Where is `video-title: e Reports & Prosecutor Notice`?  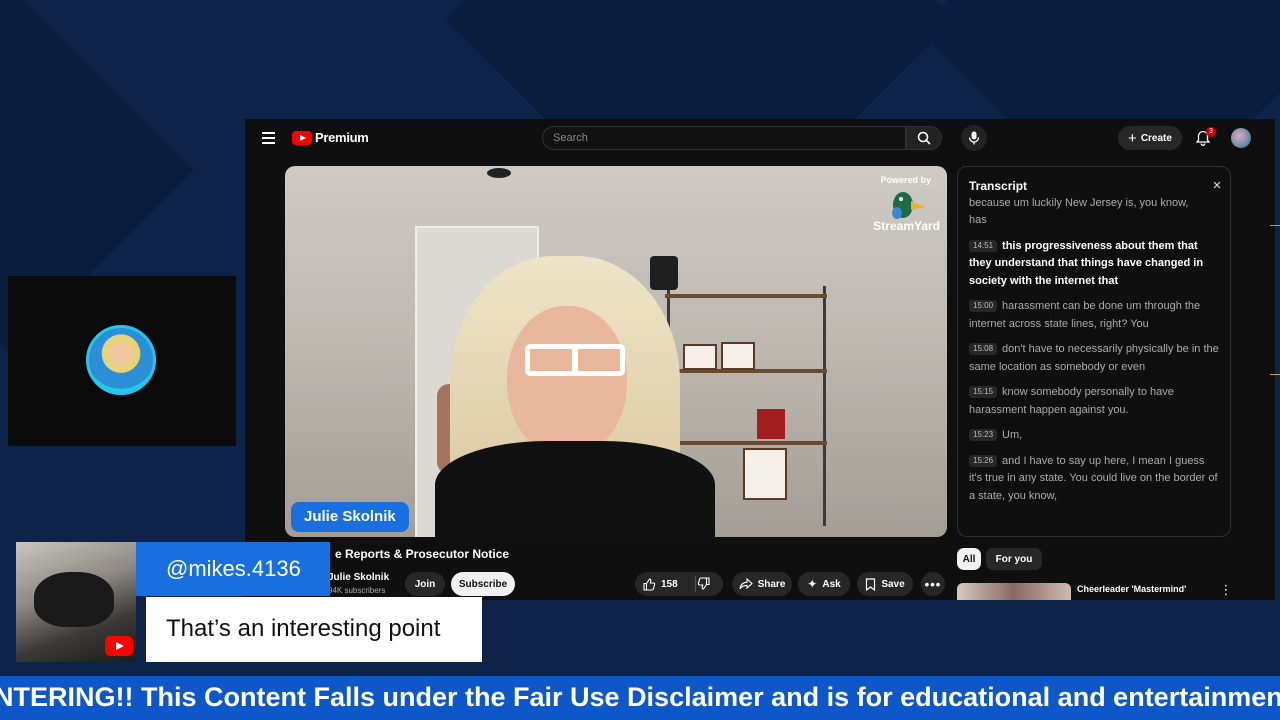 video-title: e Reports & Prosecutor Notice is located at coordinates (422, 554).